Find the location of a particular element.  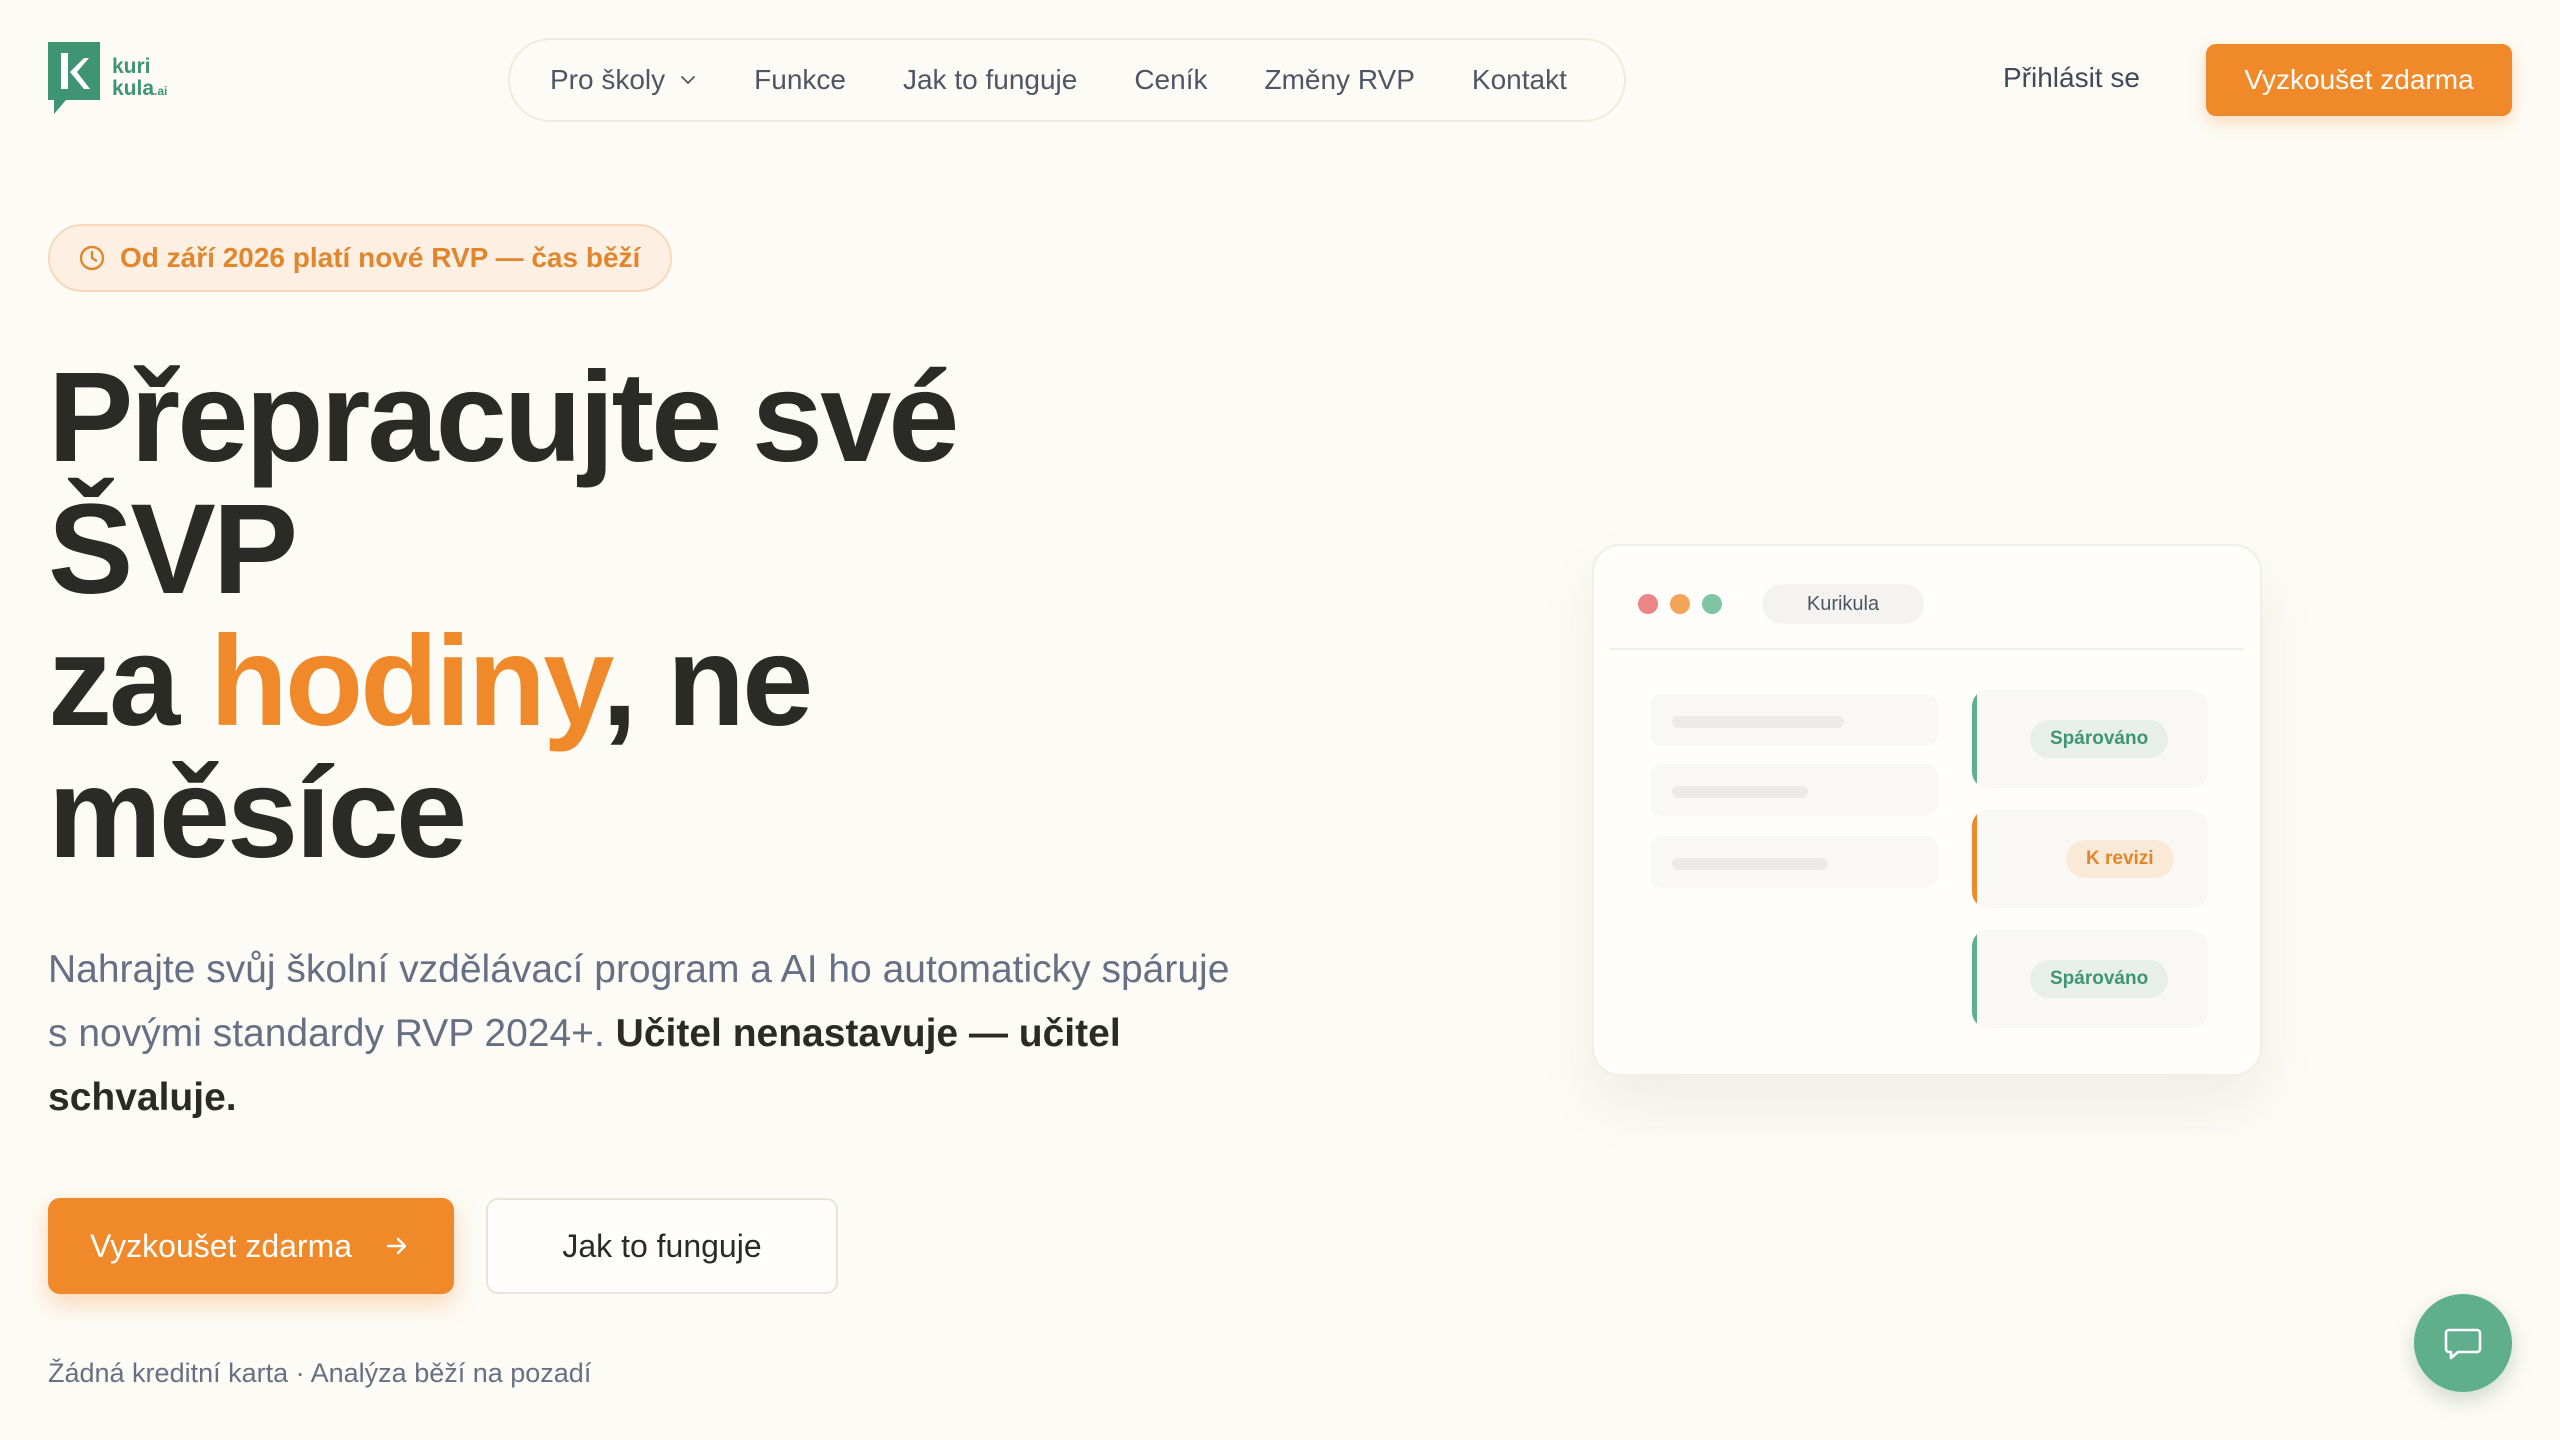

window-dot-red is located at coordinates (1648, 604).